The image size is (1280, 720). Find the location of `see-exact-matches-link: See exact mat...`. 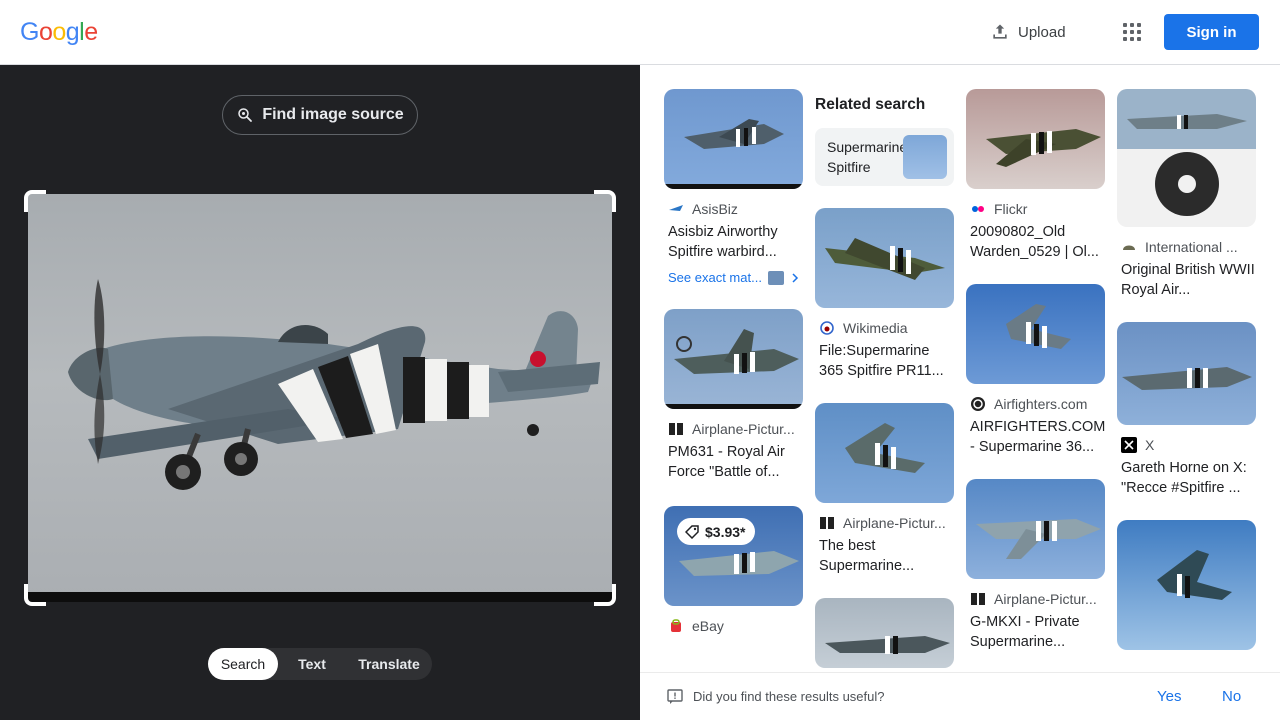

see-exact-matches-link: See exact mat... is located at coordinates (735, 277).